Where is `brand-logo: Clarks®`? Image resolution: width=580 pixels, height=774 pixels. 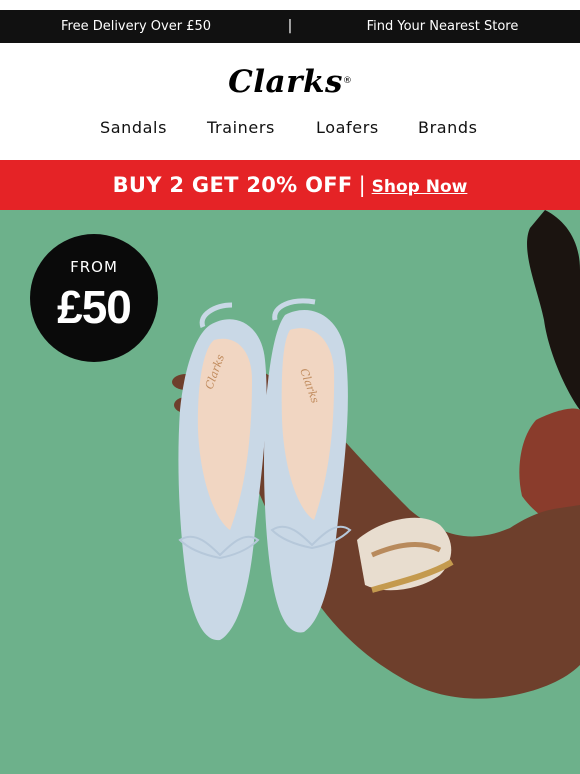
brand-logo: Clarks® is located at coordinates (290, 82).